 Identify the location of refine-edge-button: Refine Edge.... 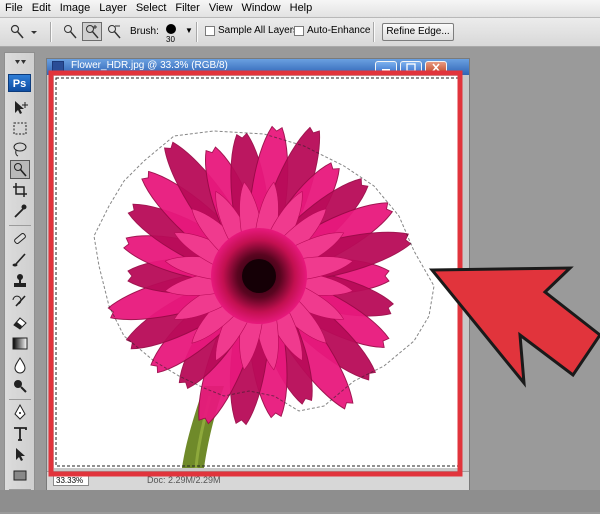
(418, 32).